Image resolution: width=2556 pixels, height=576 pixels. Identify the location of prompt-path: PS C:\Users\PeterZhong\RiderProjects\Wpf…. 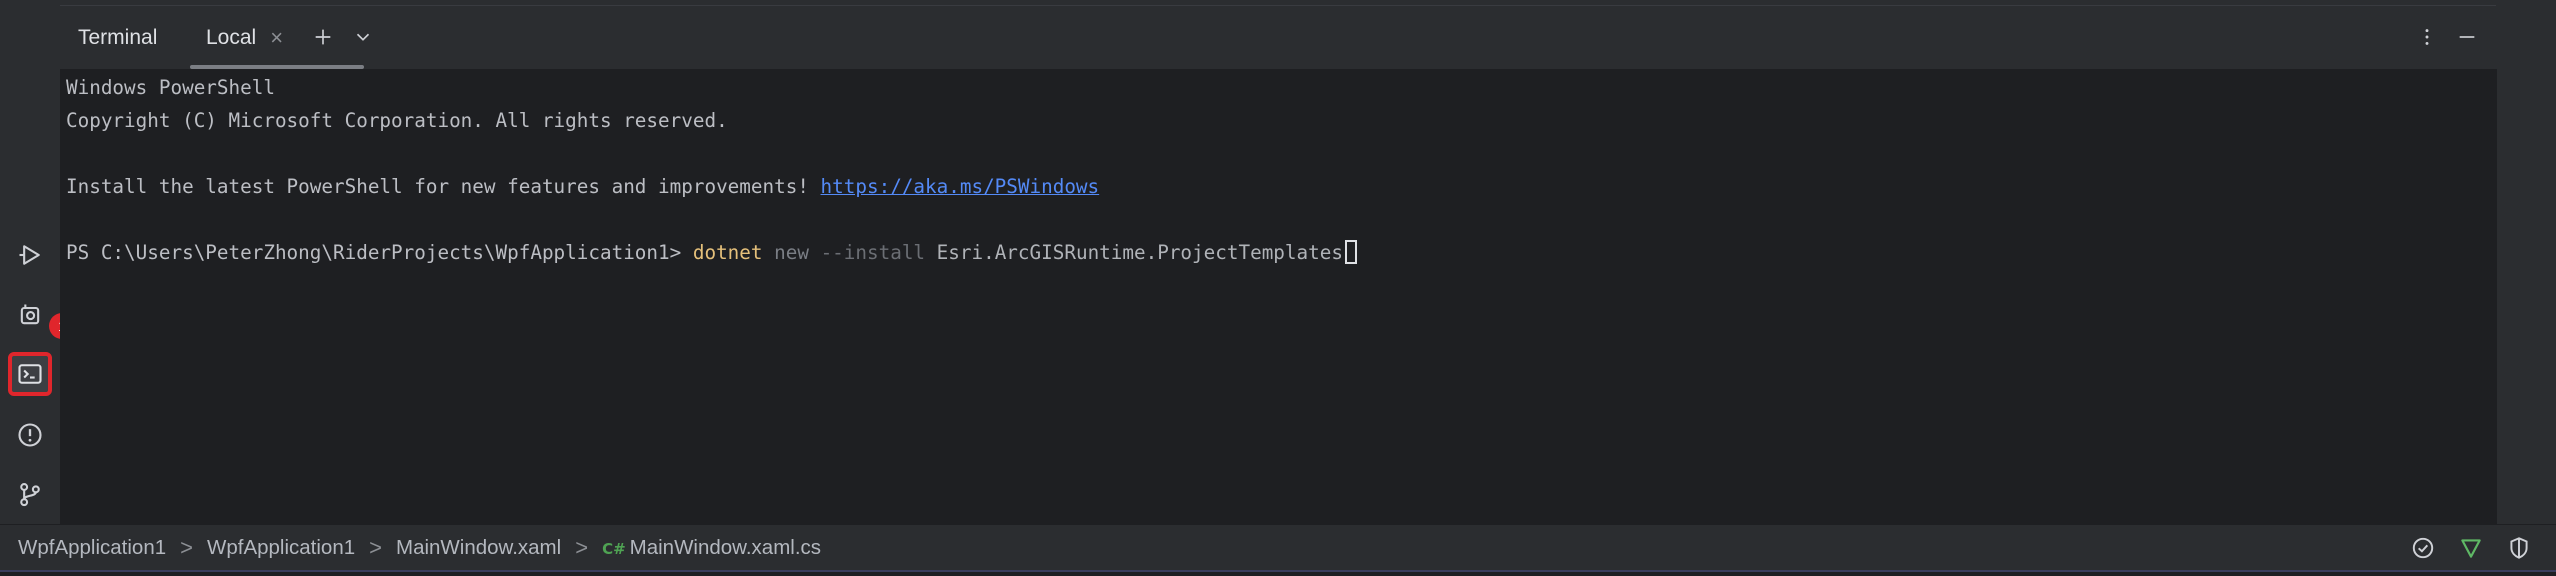
(379, 252).